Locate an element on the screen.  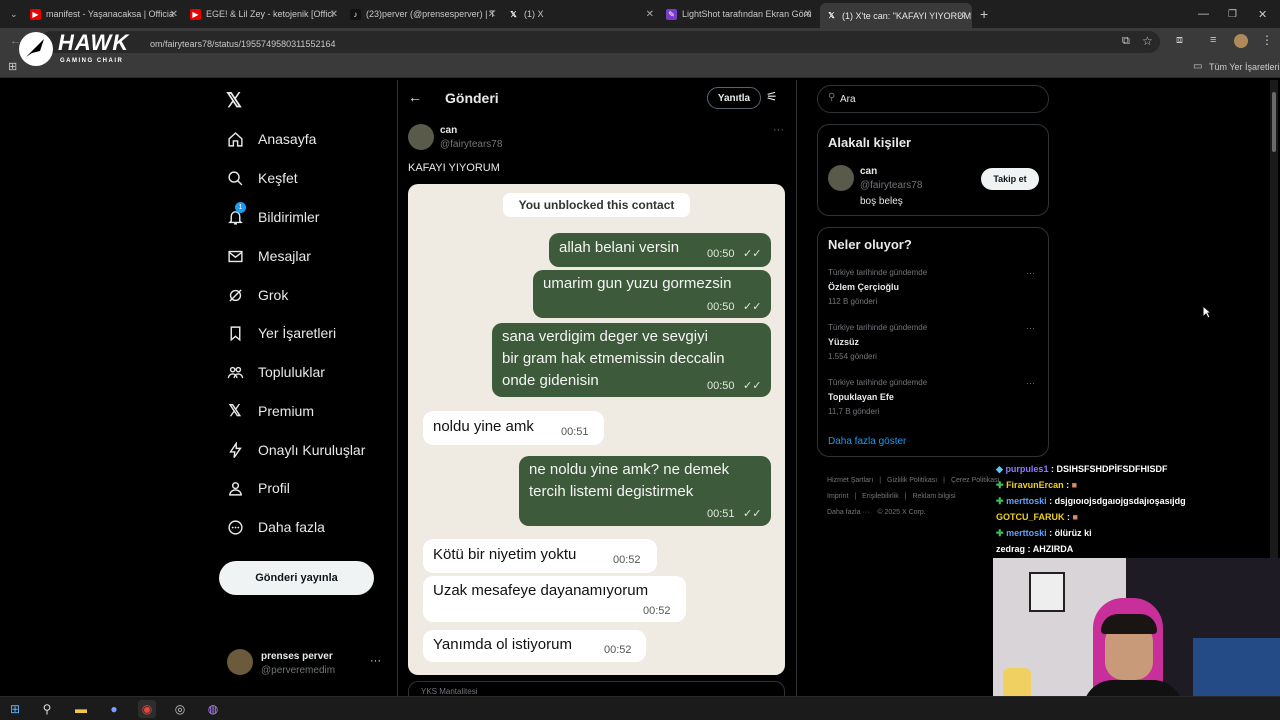
avatar is located at coordinates (841, 178).